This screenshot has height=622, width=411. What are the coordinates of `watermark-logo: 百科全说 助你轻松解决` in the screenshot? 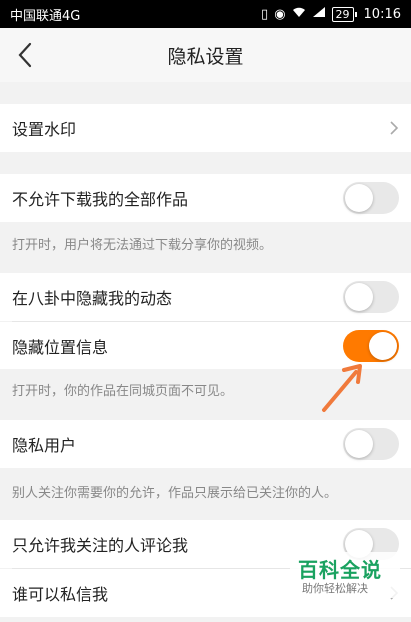 It's located at (345, 575).